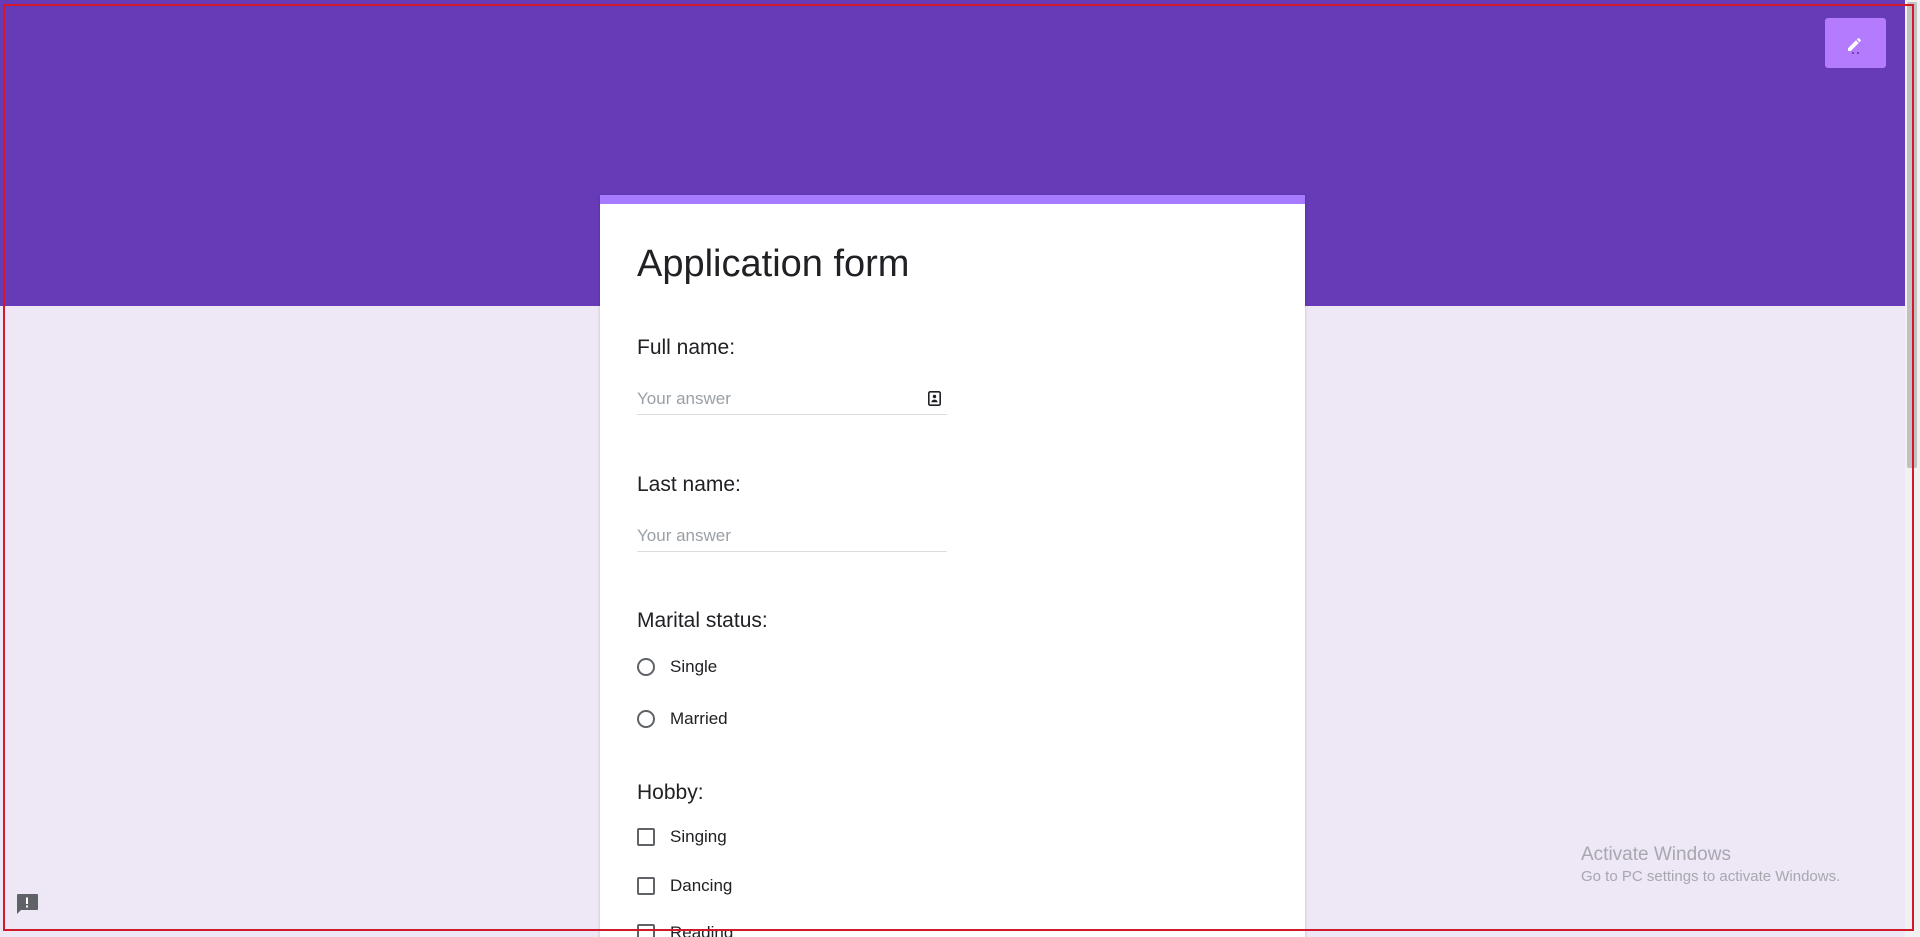 This screenshot has width=1920, height=937. What do you see at coordinates (27, 904) in the screenshot?
I see `feedback-icon` at bounding box center [27, 904].